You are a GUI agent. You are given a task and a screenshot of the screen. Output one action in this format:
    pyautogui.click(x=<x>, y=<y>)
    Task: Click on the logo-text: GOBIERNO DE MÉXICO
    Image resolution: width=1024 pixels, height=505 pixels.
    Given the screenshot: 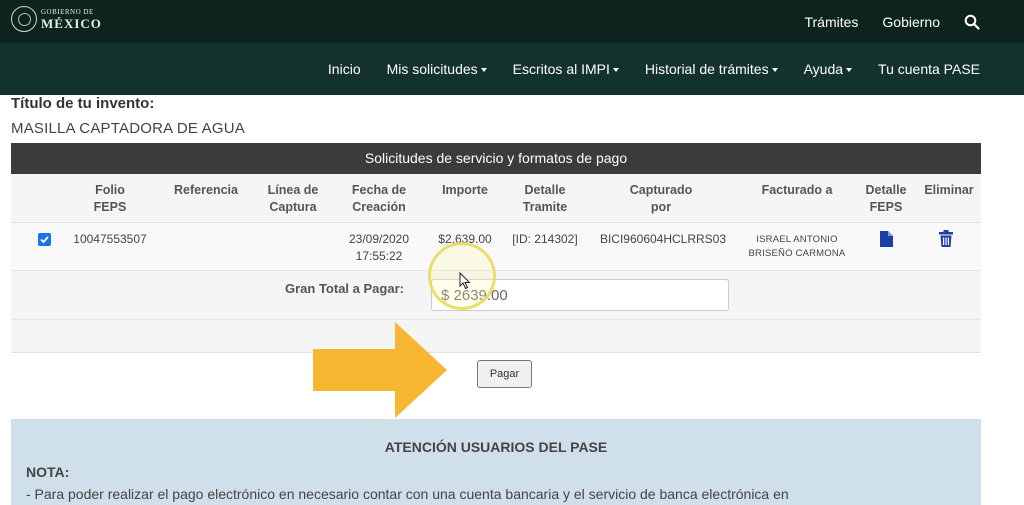 What is the action you would take?
    pyautogui.click(x=71, y=19)
    